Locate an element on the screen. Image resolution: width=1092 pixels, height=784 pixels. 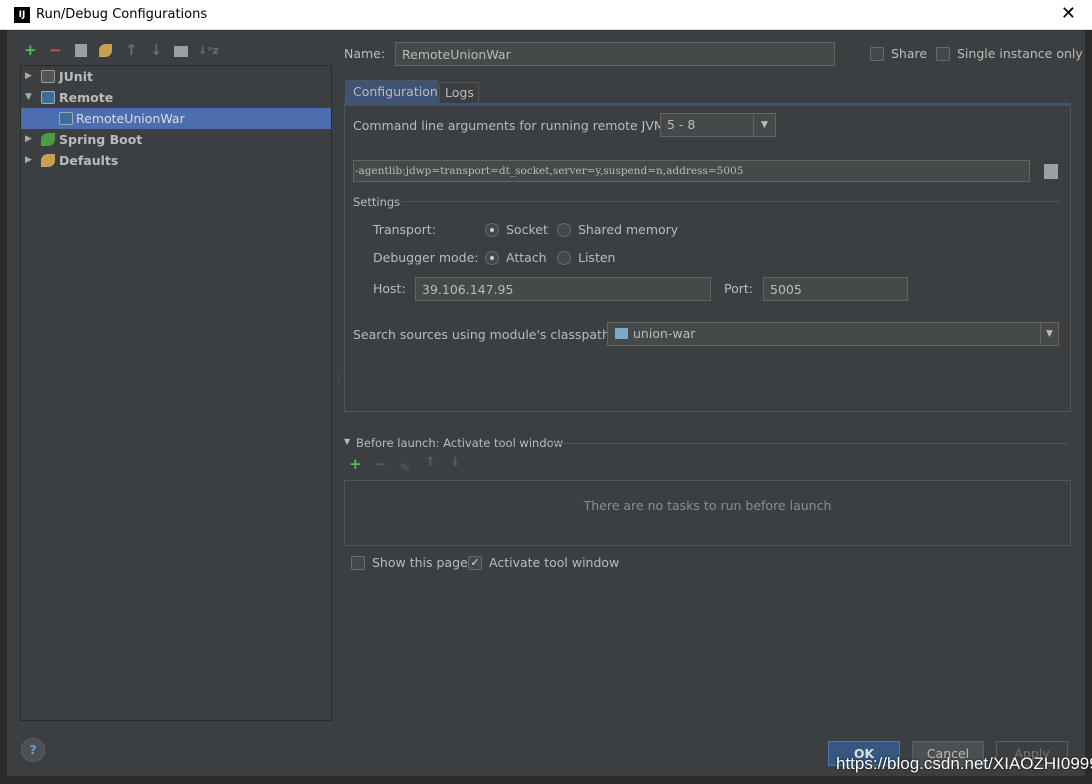
tree-node-remoteunionwar: RemoteUnionWar is located at coordinates (176, 118).